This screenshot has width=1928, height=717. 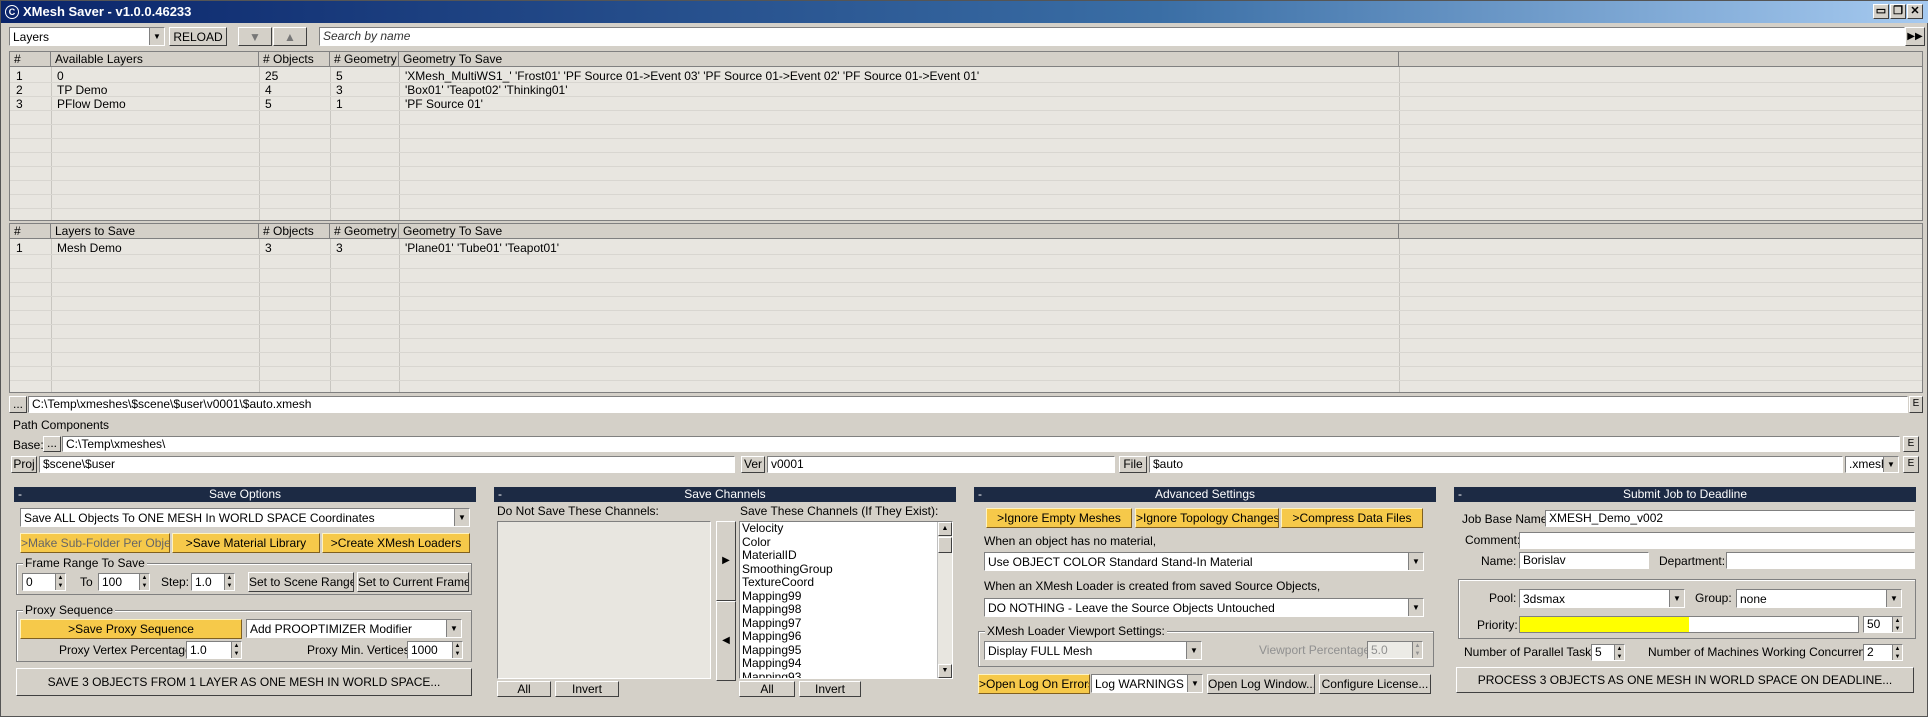 What do you see at coordinates (846, 636) in the screenshot?
I see `channel-list-item: Mapping96` at bounding box center [846, 636].